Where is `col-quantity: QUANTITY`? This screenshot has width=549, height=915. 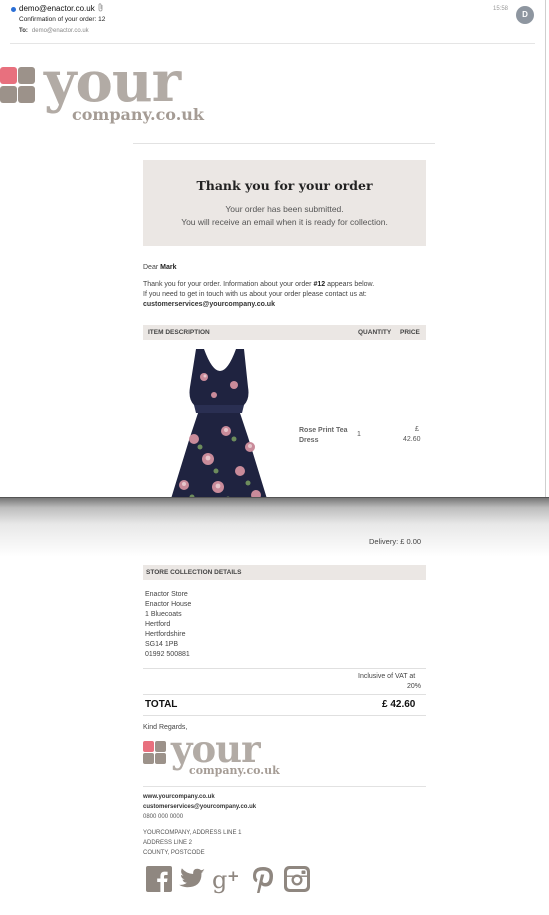
col-quantity: QUANTITY is located at coordinates (375, 332).